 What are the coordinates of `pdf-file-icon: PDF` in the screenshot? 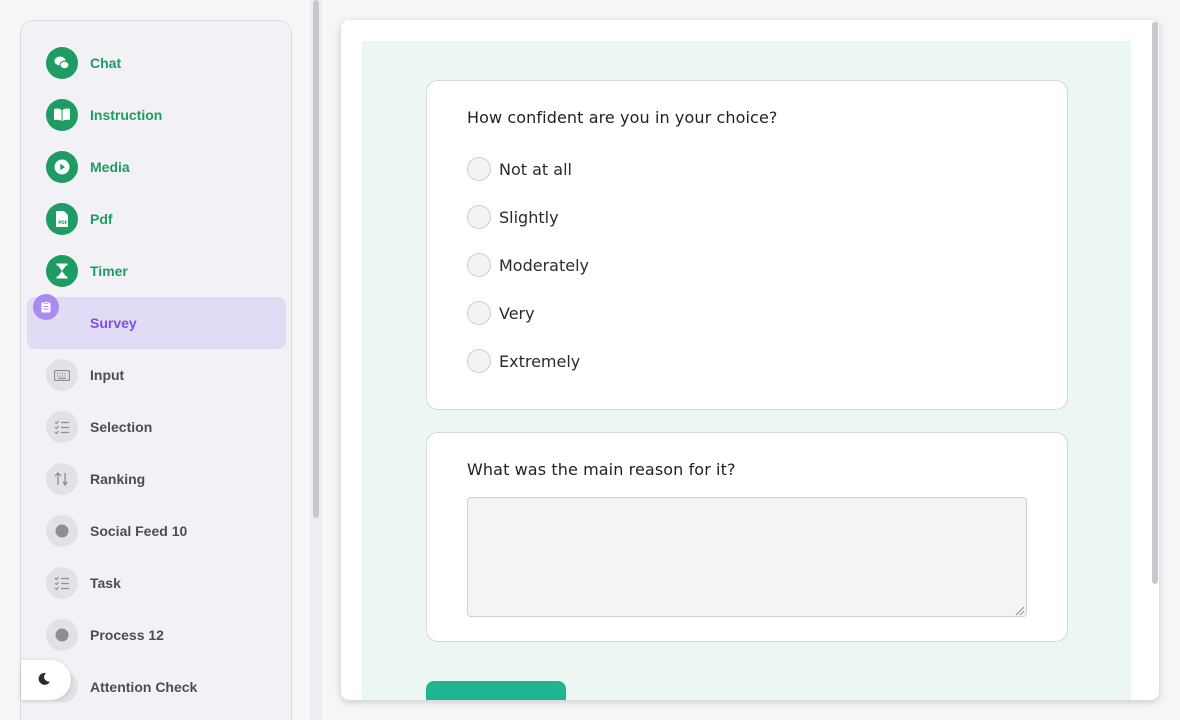 It's located at (62, 219).